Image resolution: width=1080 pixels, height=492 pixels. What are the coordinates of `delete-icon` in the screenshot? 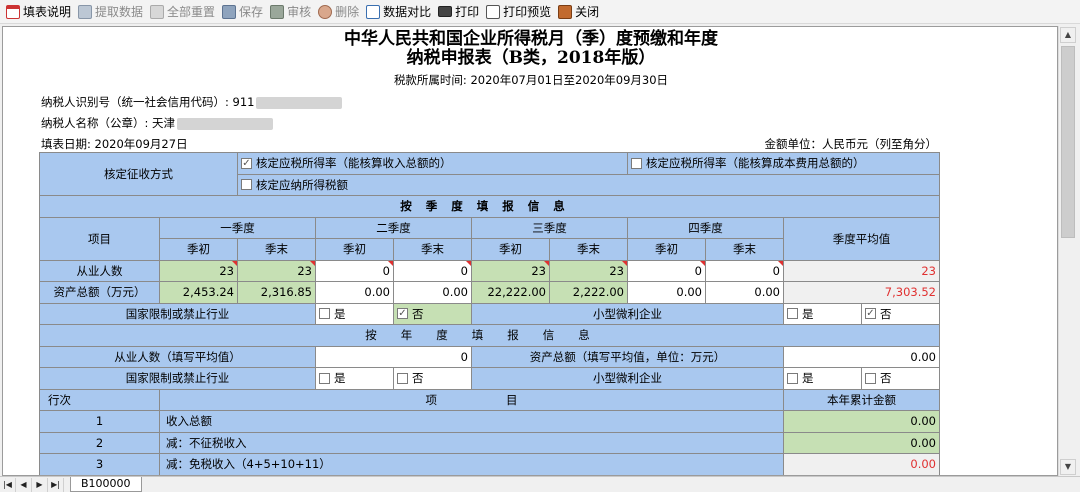 It's located at (325, 11).